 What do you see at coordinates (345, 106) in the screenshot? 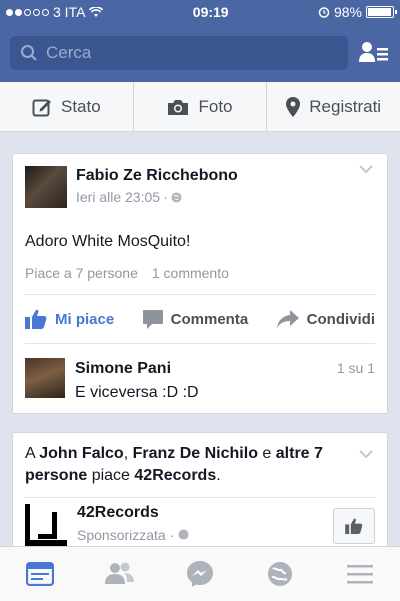
I see `checkin-label: Registrati` at bounding box center [345, 106].